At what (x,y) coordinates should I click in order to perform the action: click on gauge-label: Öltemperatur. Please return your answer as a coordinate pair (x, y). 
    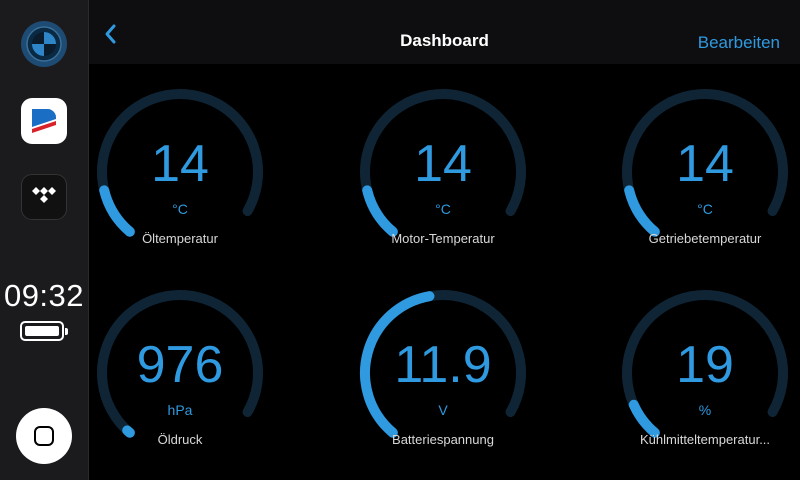
    Looking at the image, I should click on (180, 238).